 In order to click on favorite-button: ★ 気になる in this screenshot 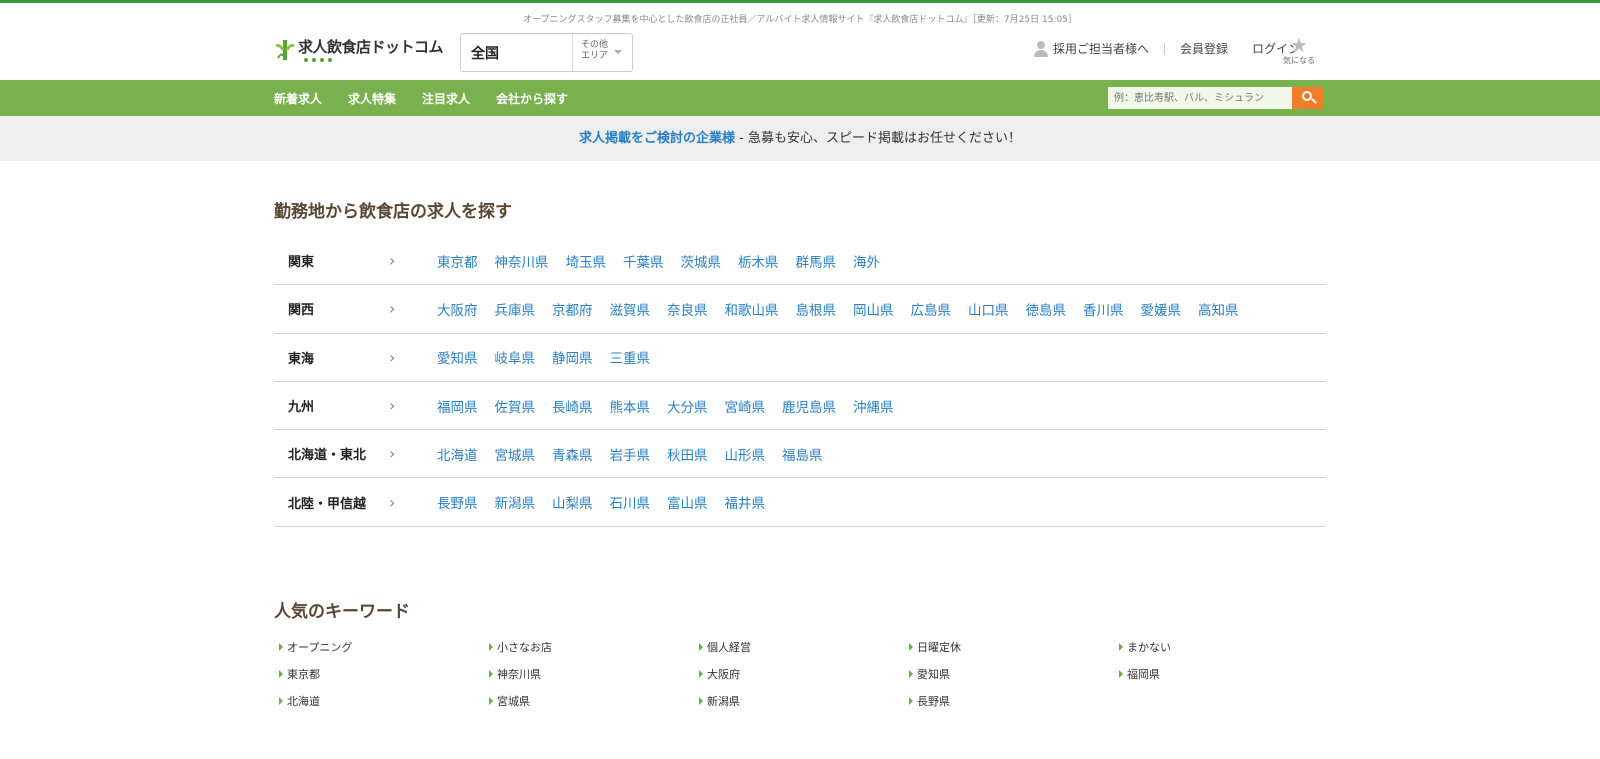, I will do `click(1299, 50)`.